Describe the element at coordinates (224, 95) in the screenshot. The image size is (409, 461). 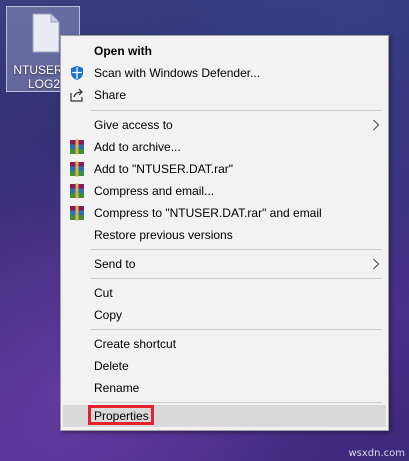
I see `menu-item-share: Share` at that location.